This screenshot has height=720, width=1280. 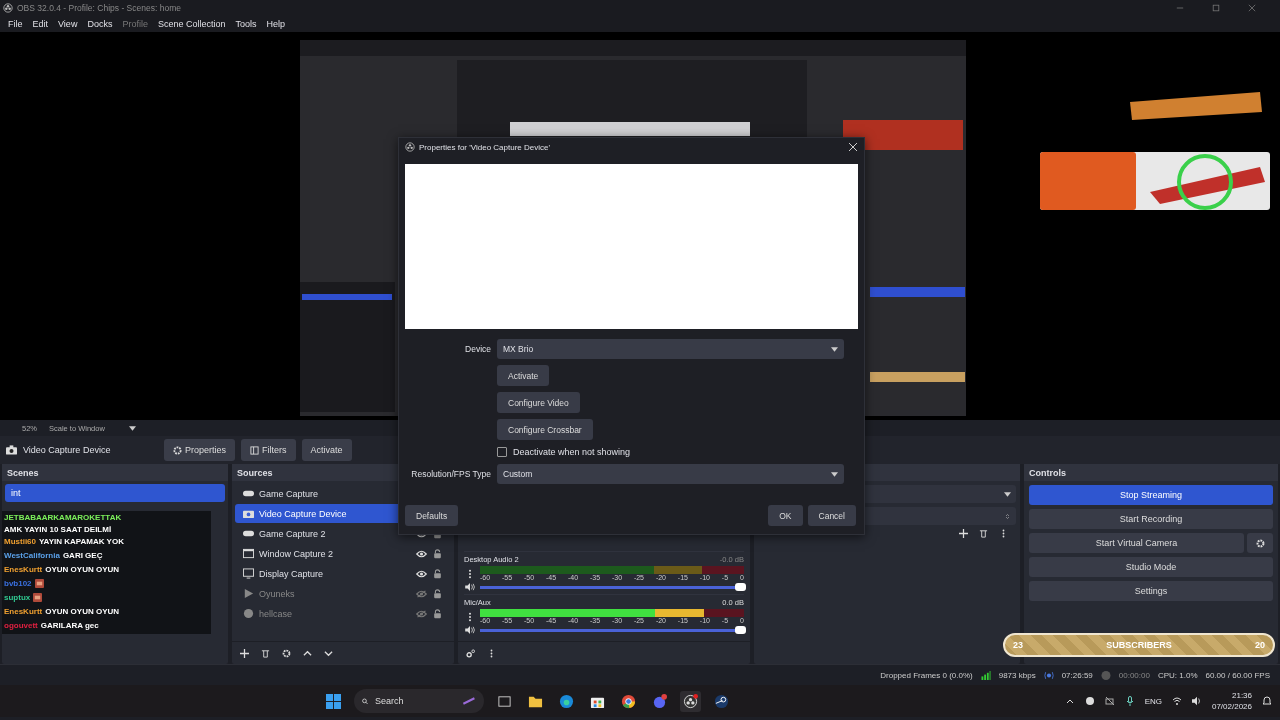 What do you see at coordinates (1237, 675) in the screenshot?
I see `fps-readout: 60.00 / 60.00 FPS` at bounding box center [1237, 675].